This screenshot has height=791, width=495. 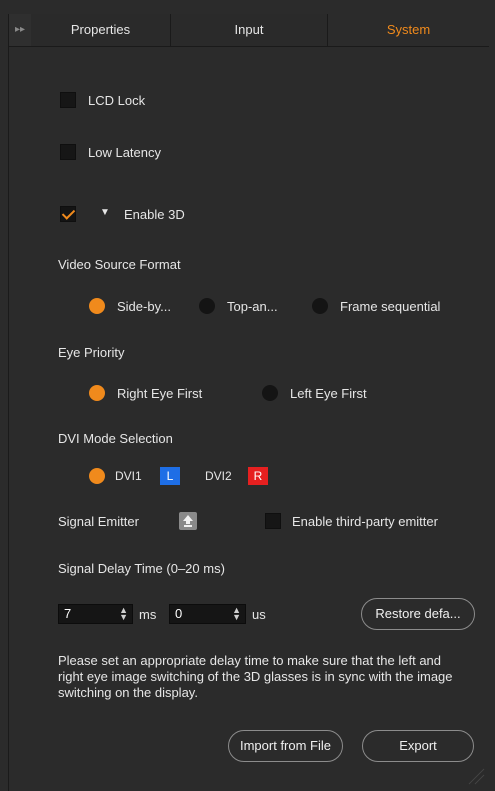 I want to click on video-source-frame-sequential-radio, so click(x=320, y=306).